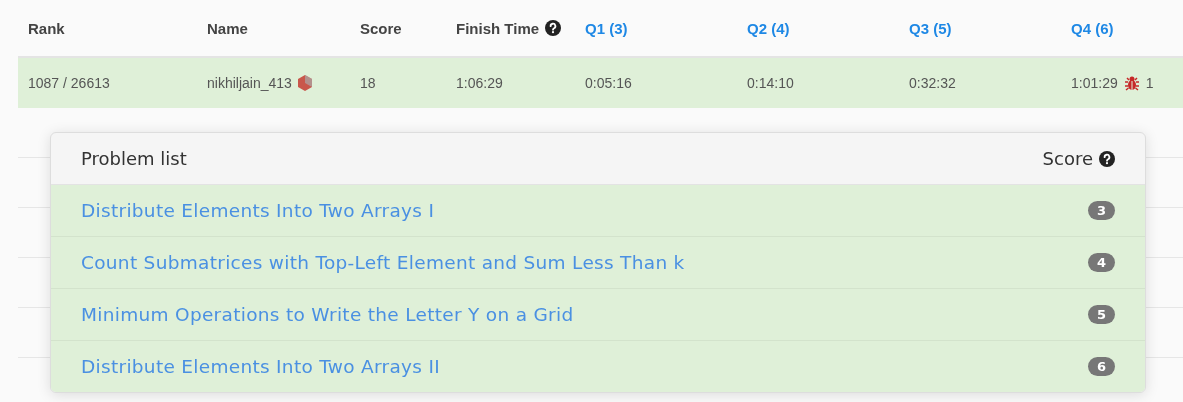 The image size is (1183, 402). What do you see at coordinates (770, 83) in the screenshot?
I see `table-cell: 0:14:10` at bounding box center [770, 83].